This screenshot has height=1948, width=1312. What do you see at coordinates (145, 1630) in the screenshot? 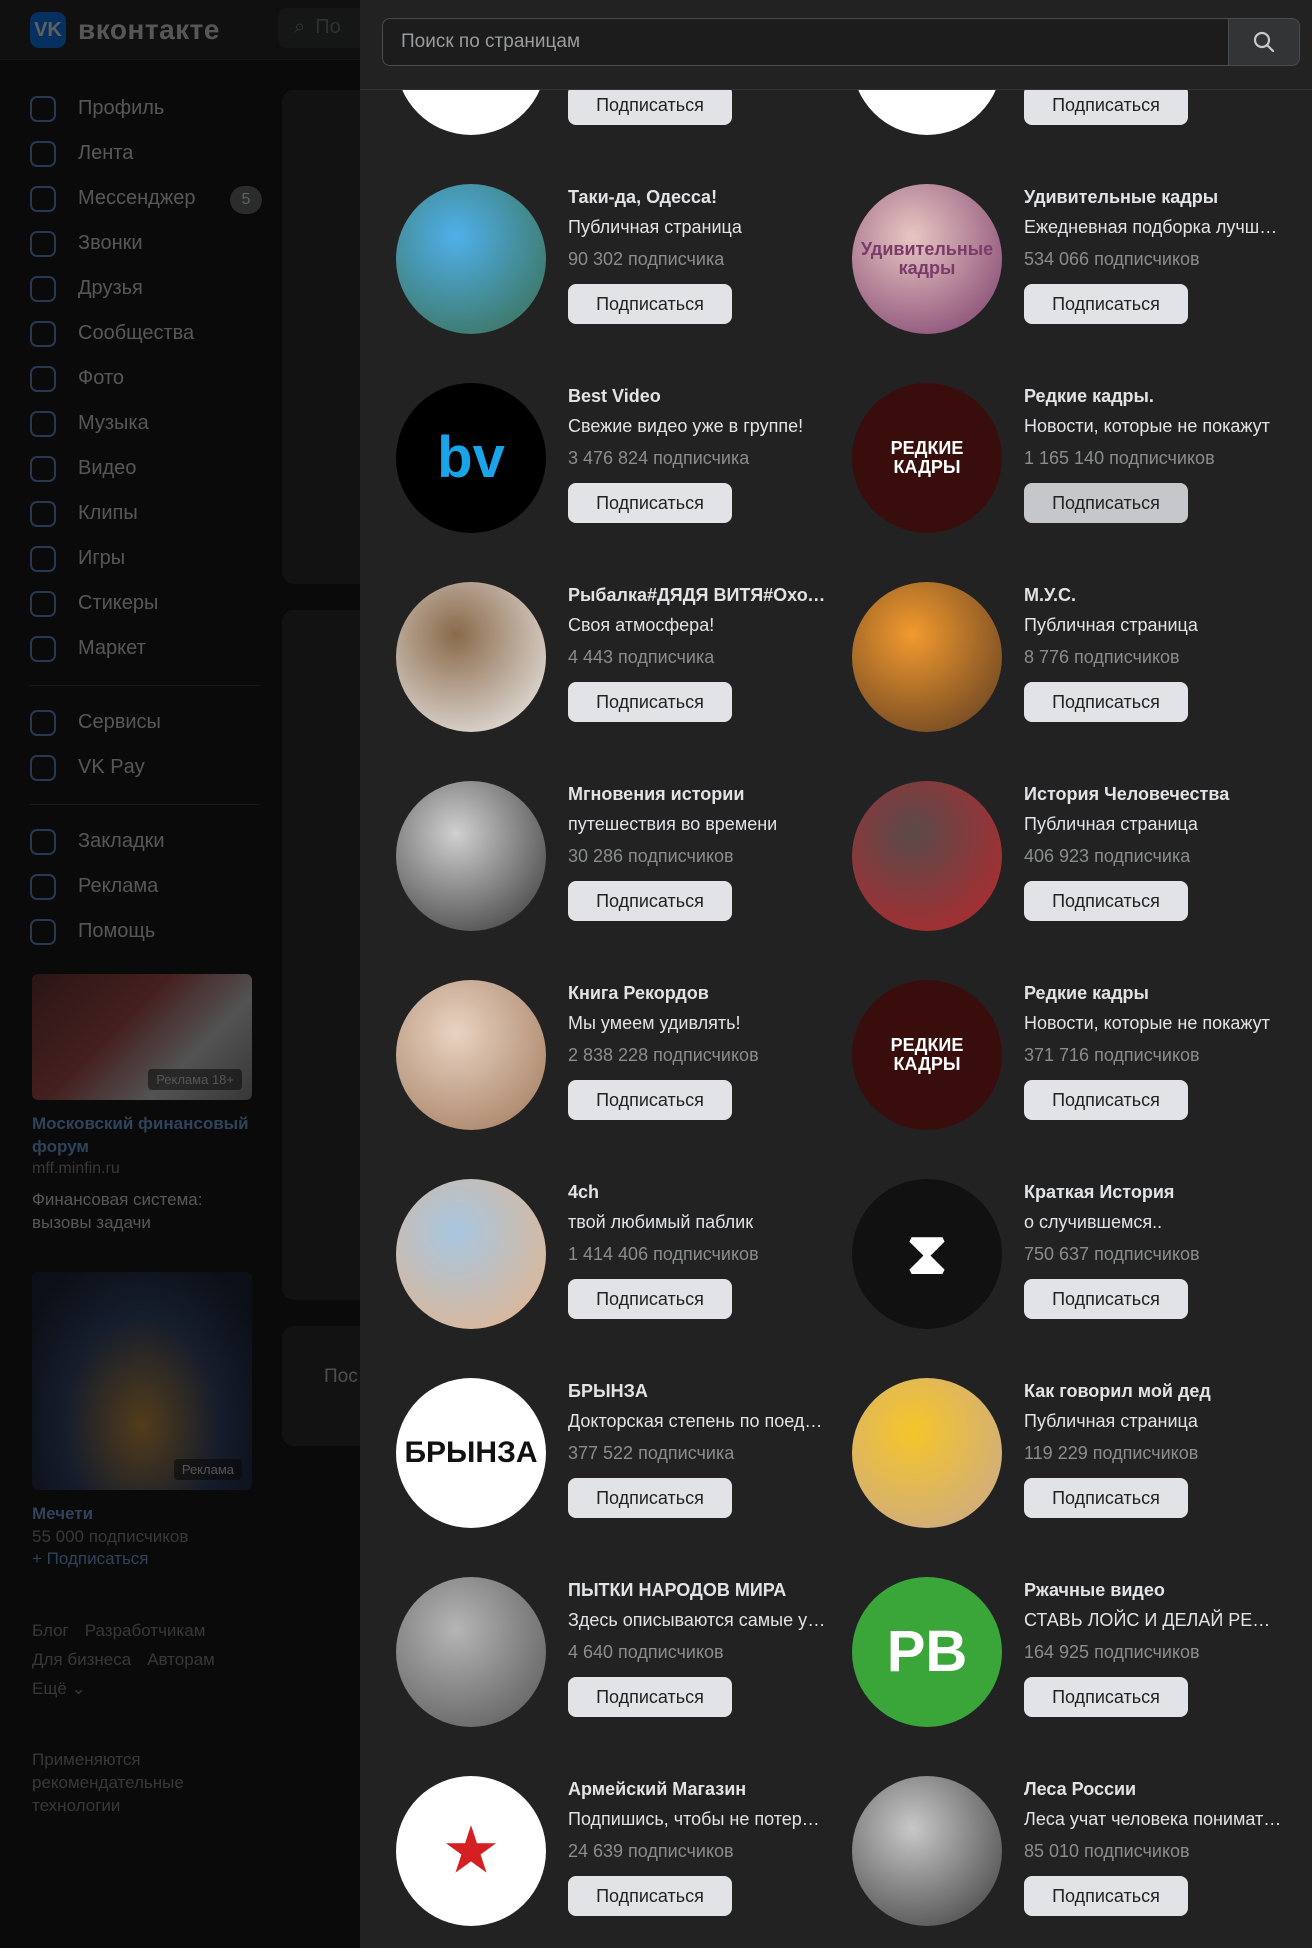
I see `footer-link-developers: Разработчикам` at bounding box center [145, 1630].